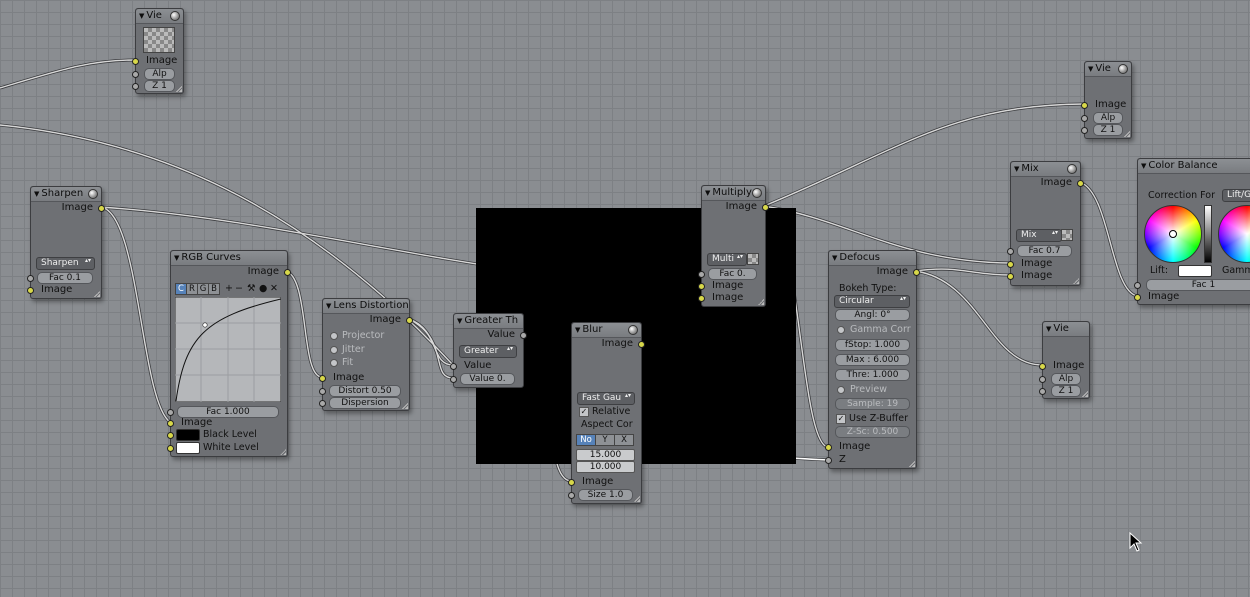  I want to click on preview-radio, so click(841, 390).